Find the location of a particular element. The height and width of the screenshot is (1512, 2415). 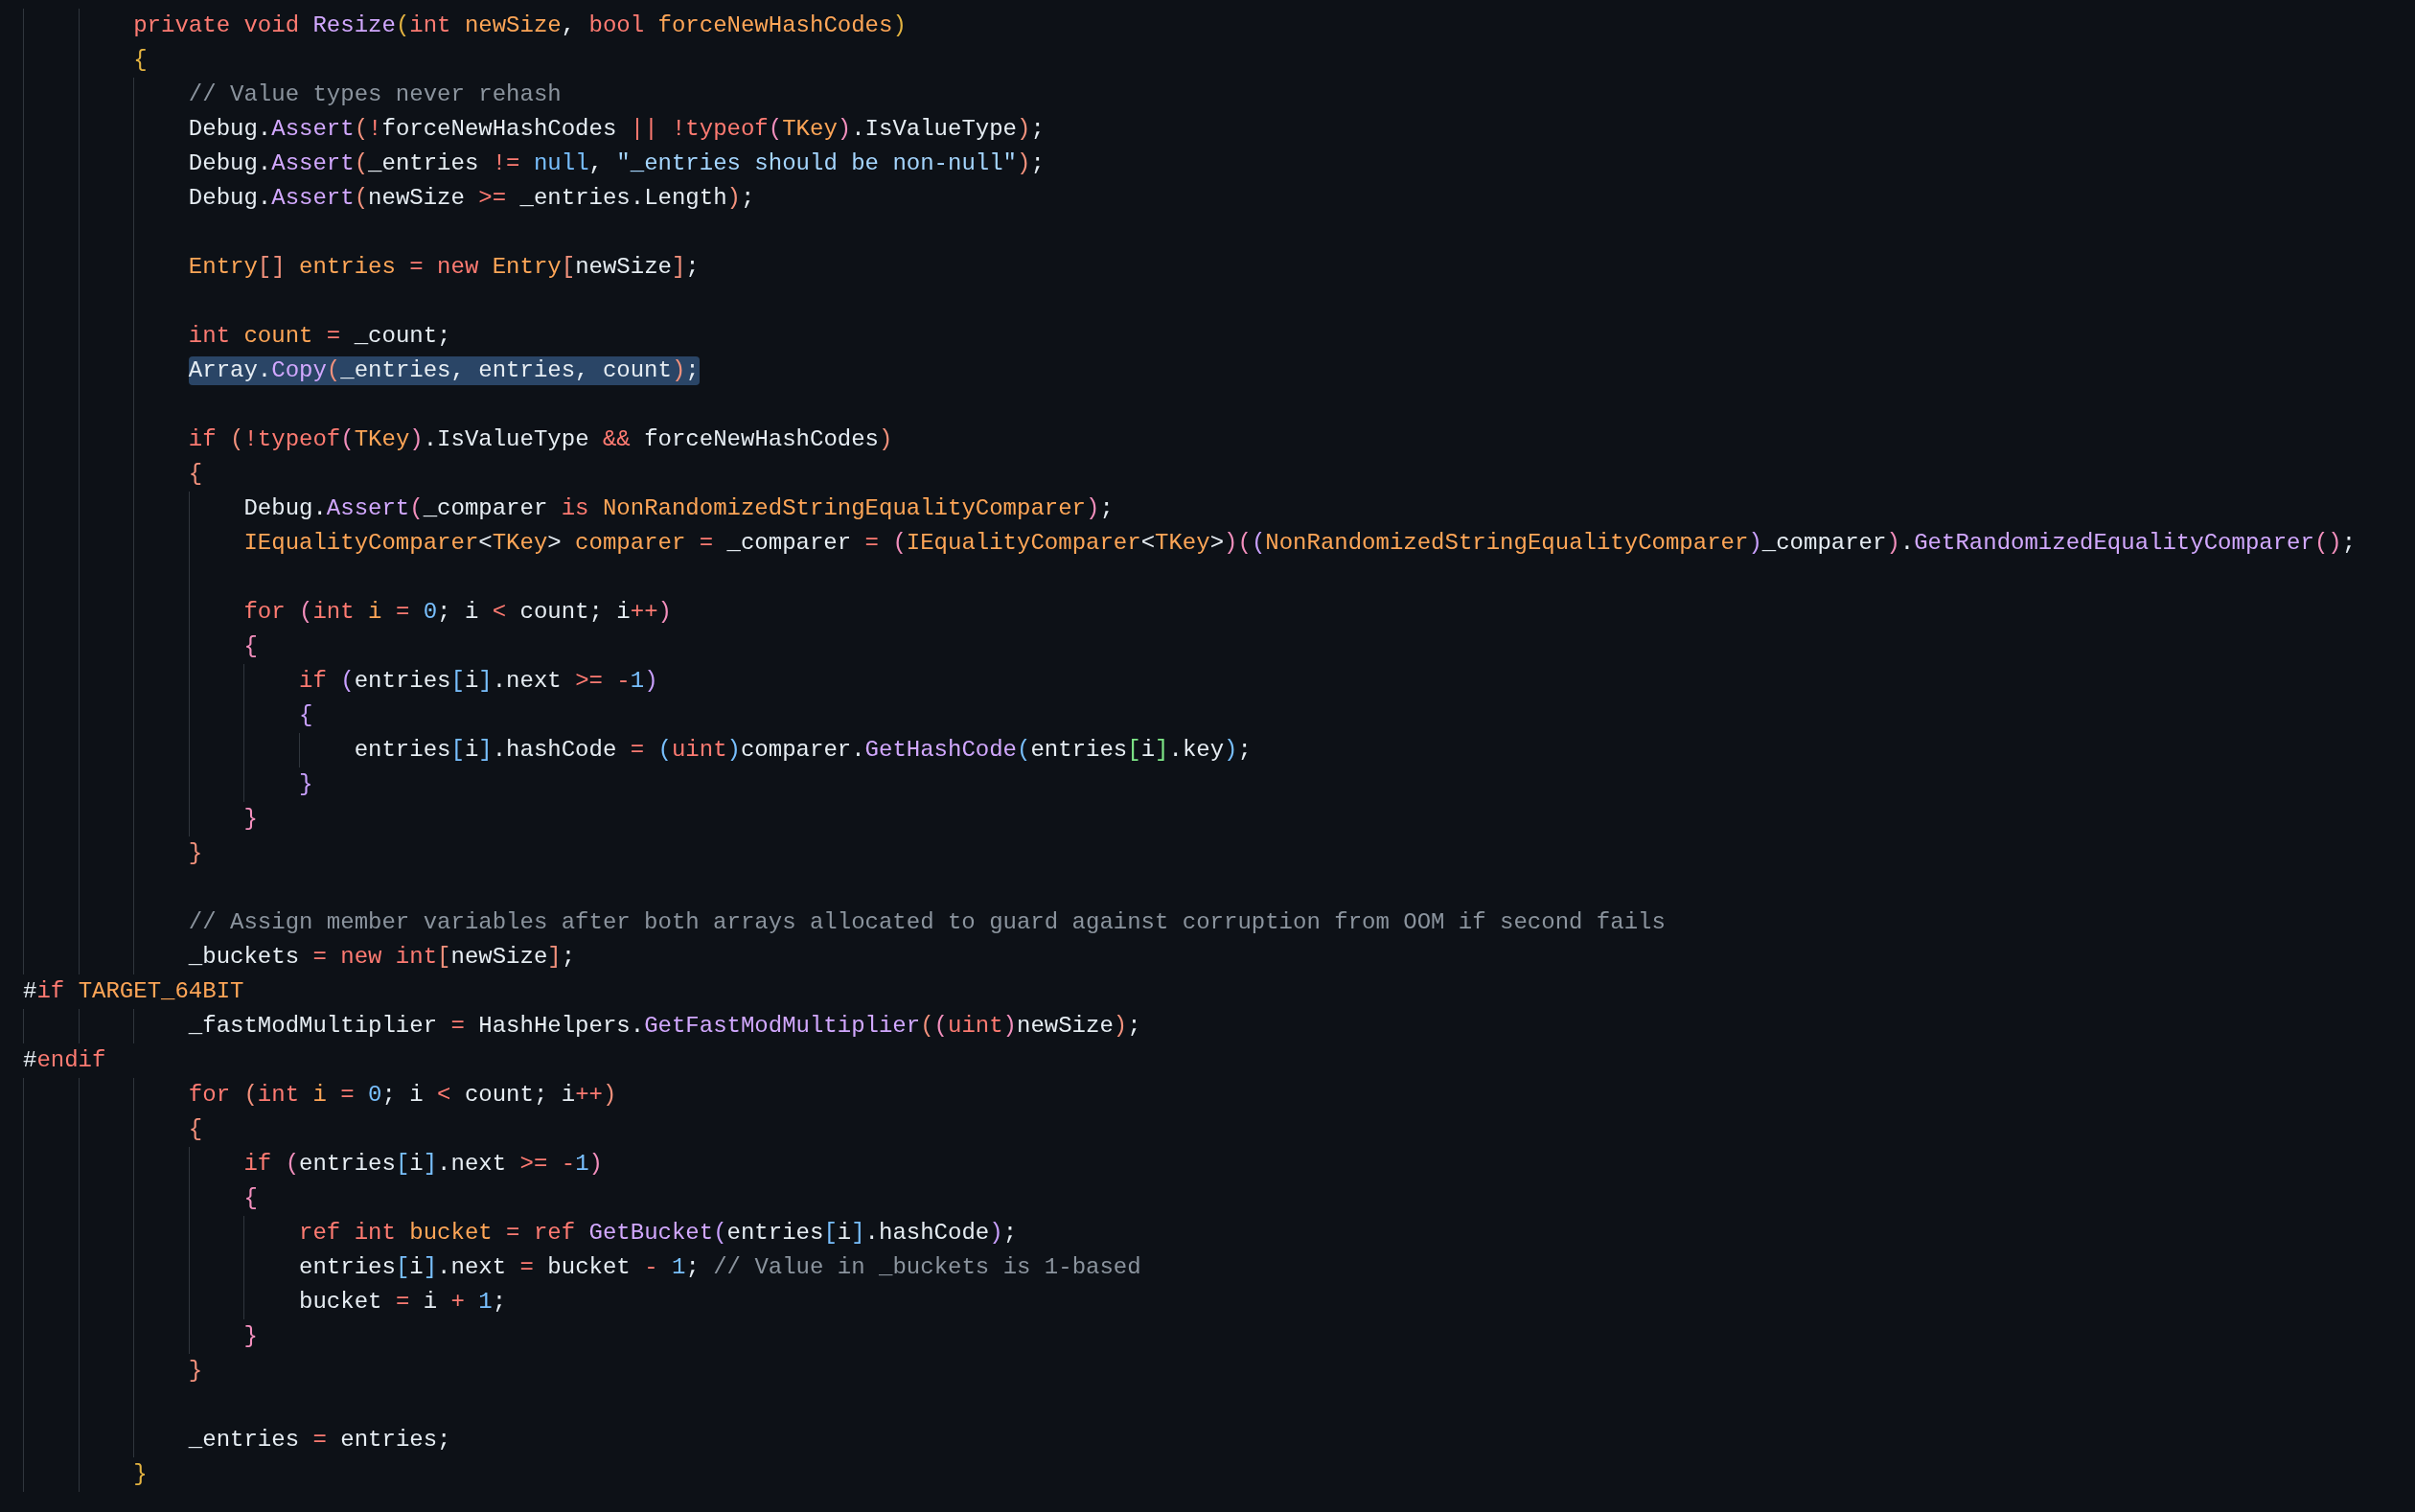

code-line: _fastModMultiplier = HashHelpers.GetFastModMultiplier((uint)newSize); is located at coordinates (665, 1026).